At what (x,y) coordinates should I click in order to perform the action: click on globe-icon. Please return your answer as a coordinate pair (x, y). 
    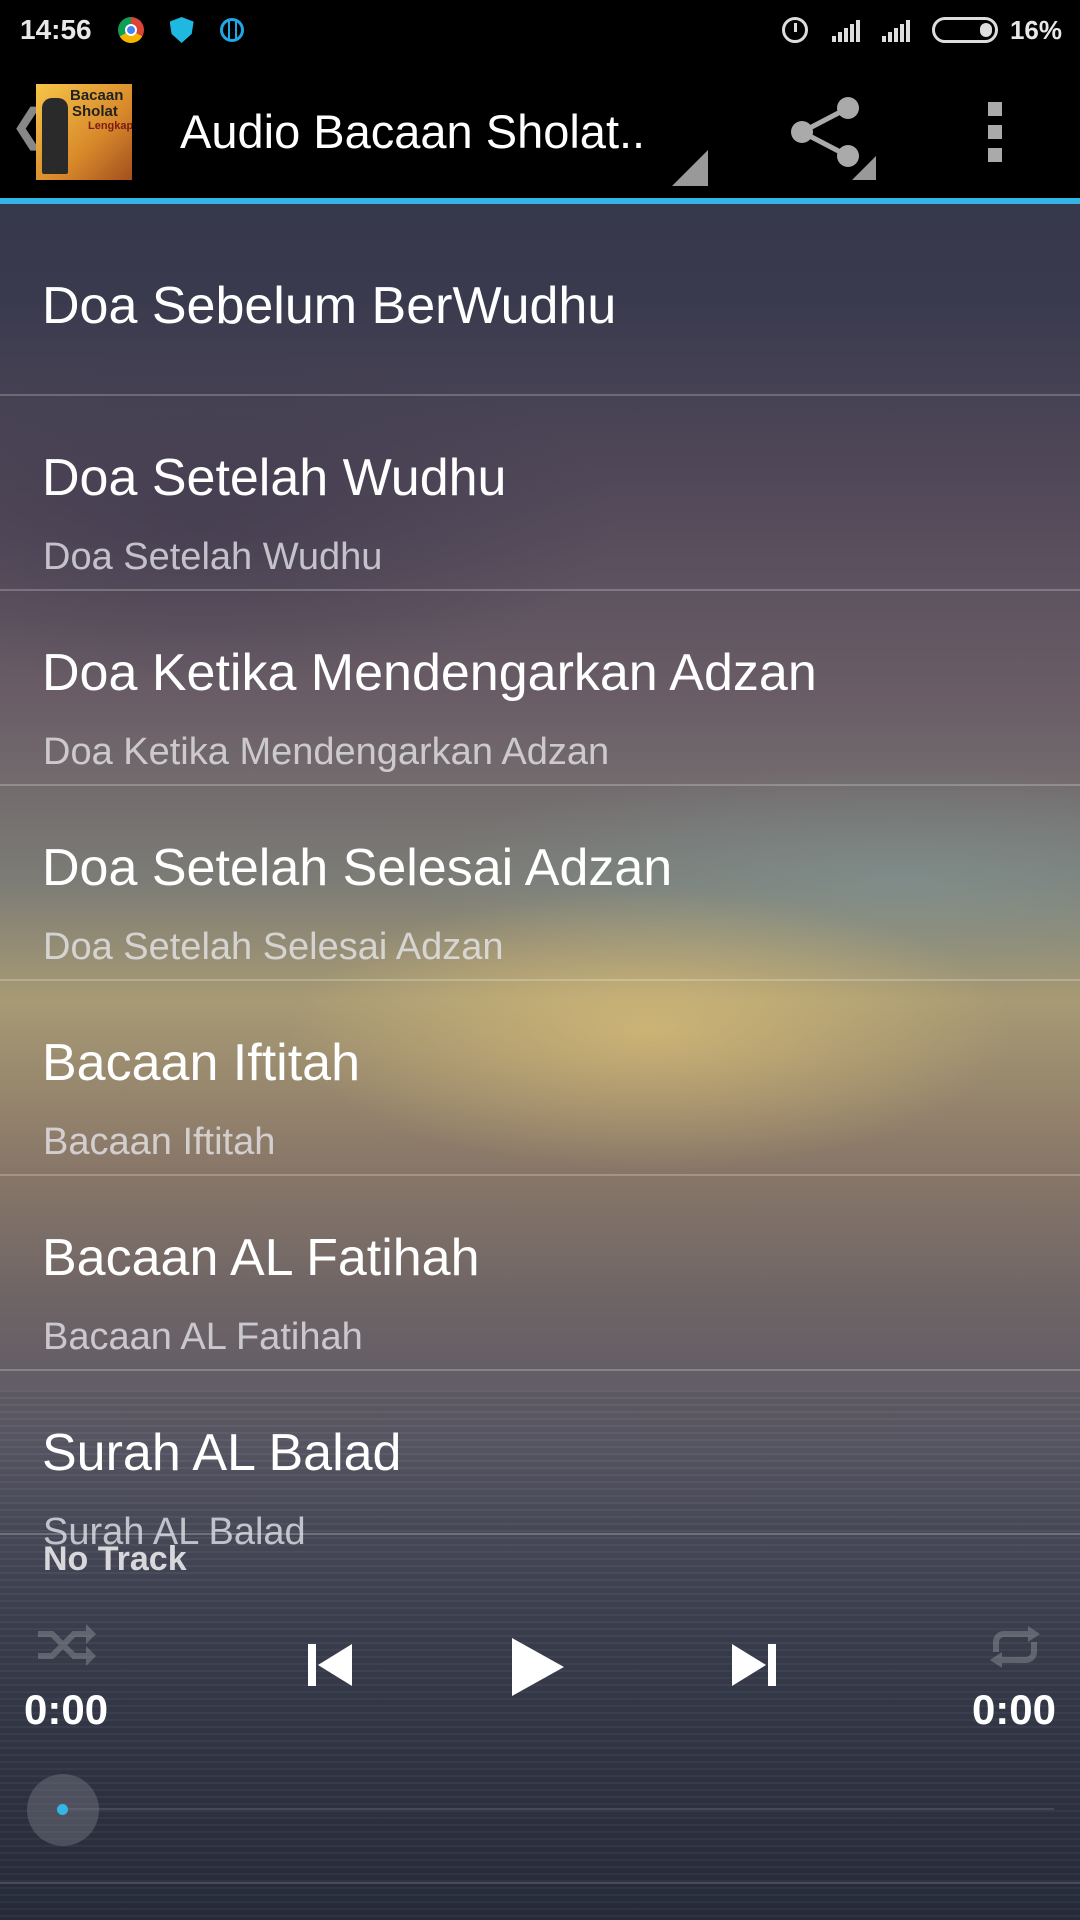
    Looking at the image, I should click on (231, 30).